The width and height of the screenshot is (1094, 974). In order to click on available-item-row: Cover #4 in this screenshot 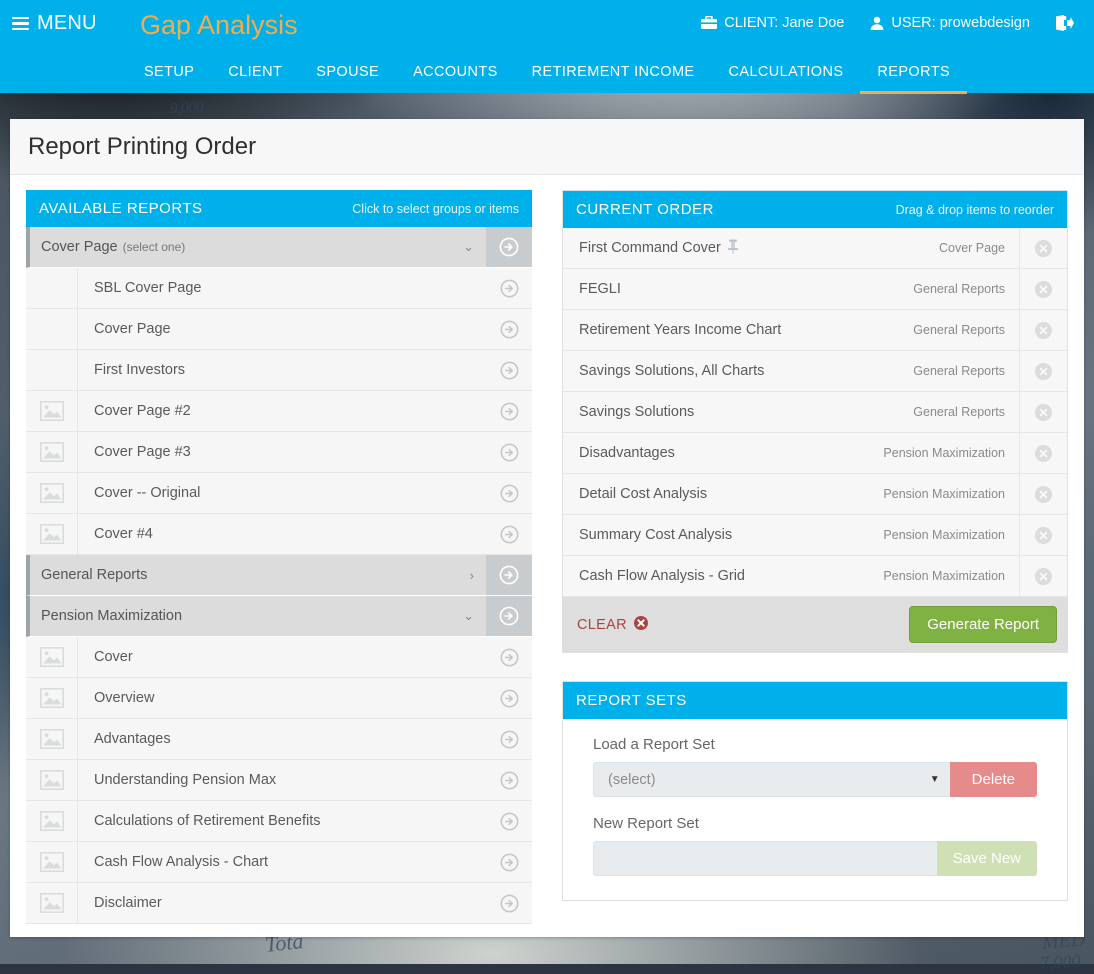, I will do `click(279, 534)`.